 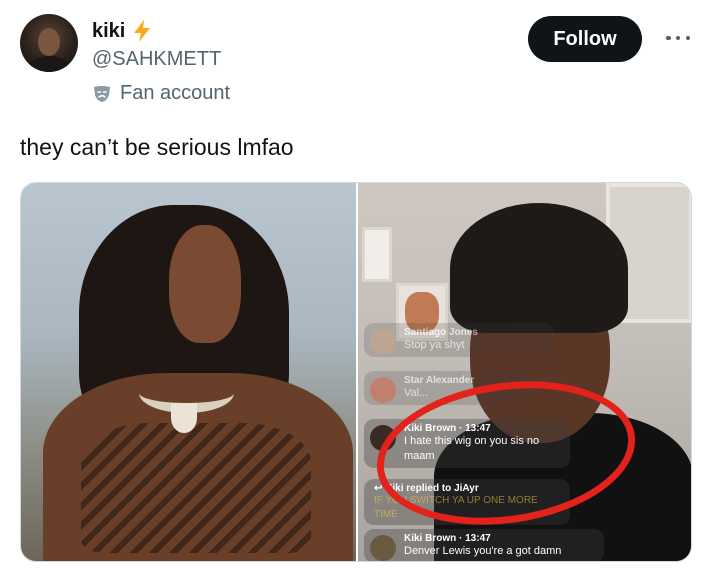 What do you see at coordinates (196, 488) in the screenshot?
I see `figure-tattoo` at bounding box center [196, 488].